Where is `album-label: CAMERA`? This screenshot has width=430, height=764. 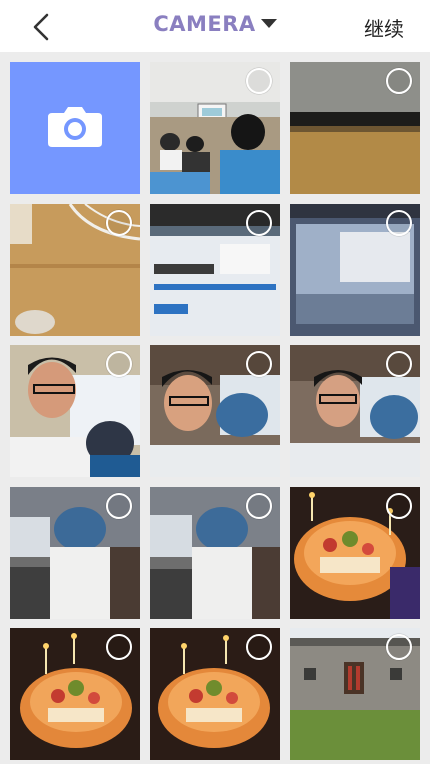
album-label: CAMERA is located at coordinates (204, 24).